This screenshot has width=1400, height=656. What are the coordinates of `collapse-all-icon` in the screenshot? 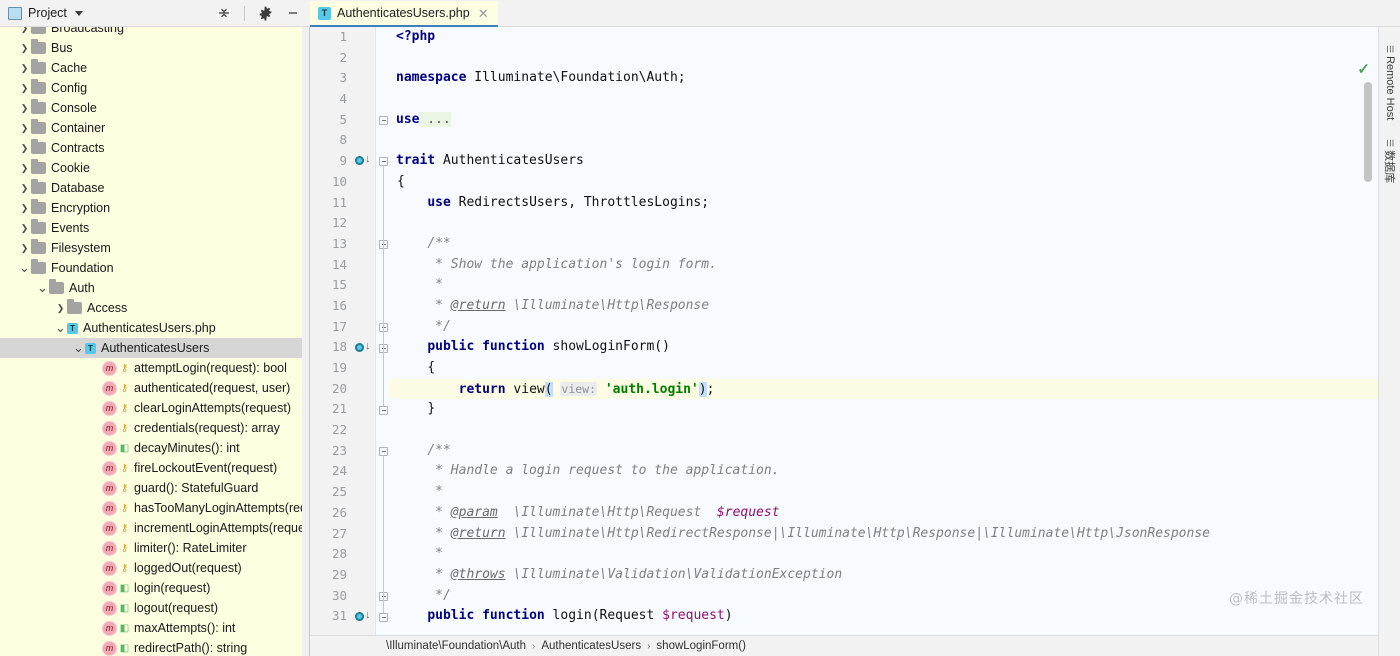 It's located at (224, 13).